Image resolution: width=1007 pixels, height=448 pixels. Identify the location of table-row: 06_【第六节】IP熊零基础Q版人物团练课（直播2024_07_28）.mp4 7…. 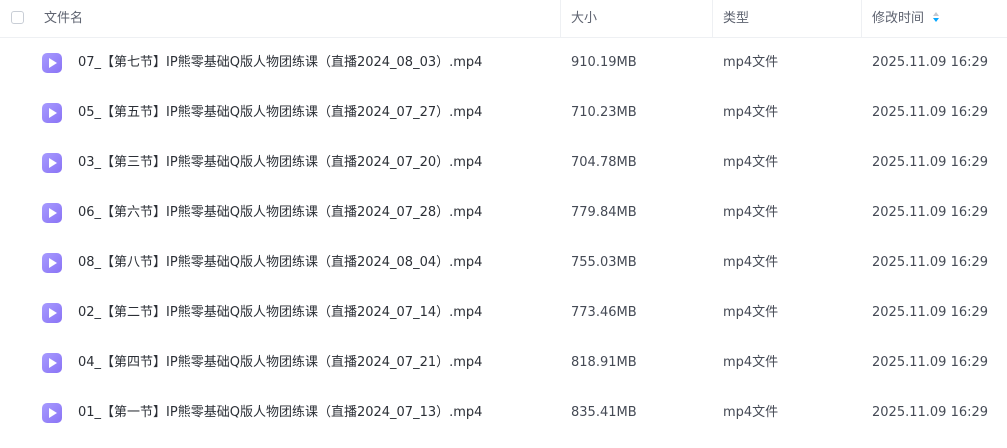
(503, 213).